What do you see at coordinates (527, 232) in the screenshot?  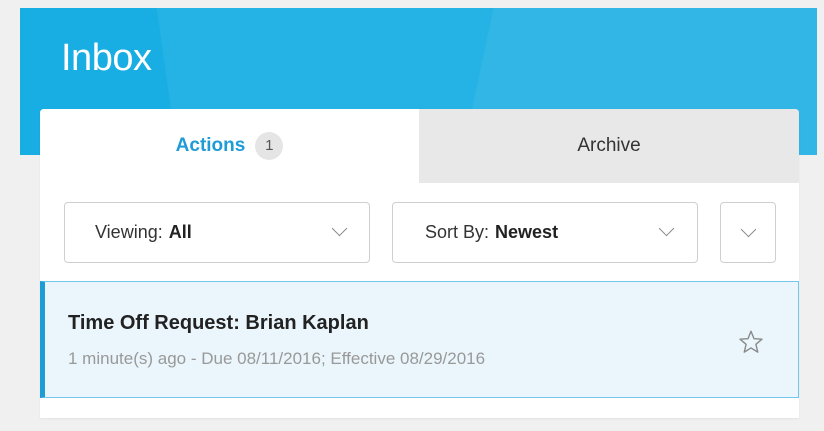 I see `sort-value: Newest` at bounding box center [527, 232].